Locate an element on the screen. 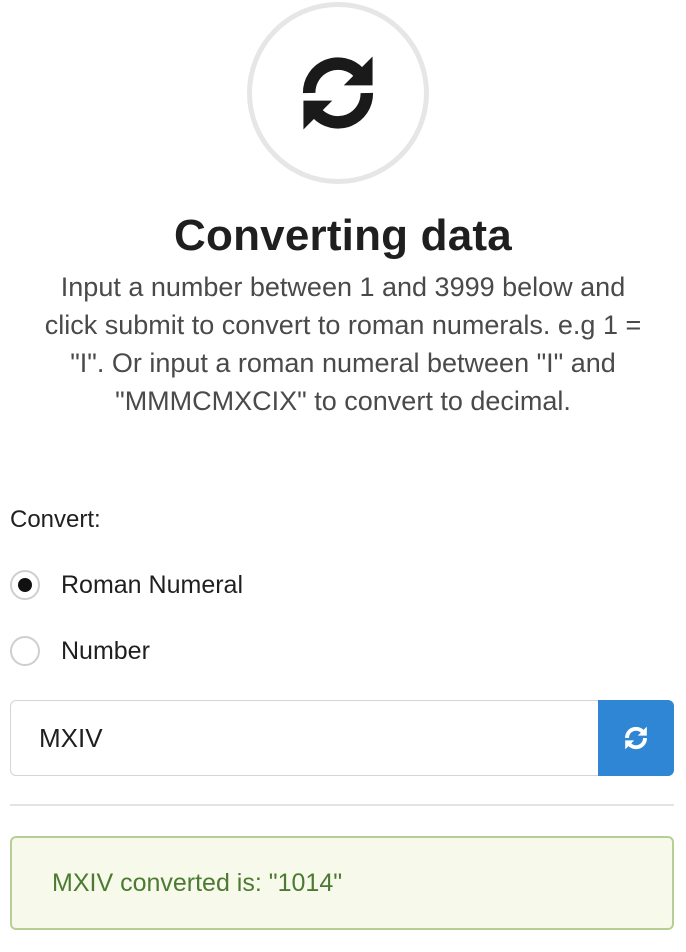  convert-input-group is located at coordinates (342, 738).